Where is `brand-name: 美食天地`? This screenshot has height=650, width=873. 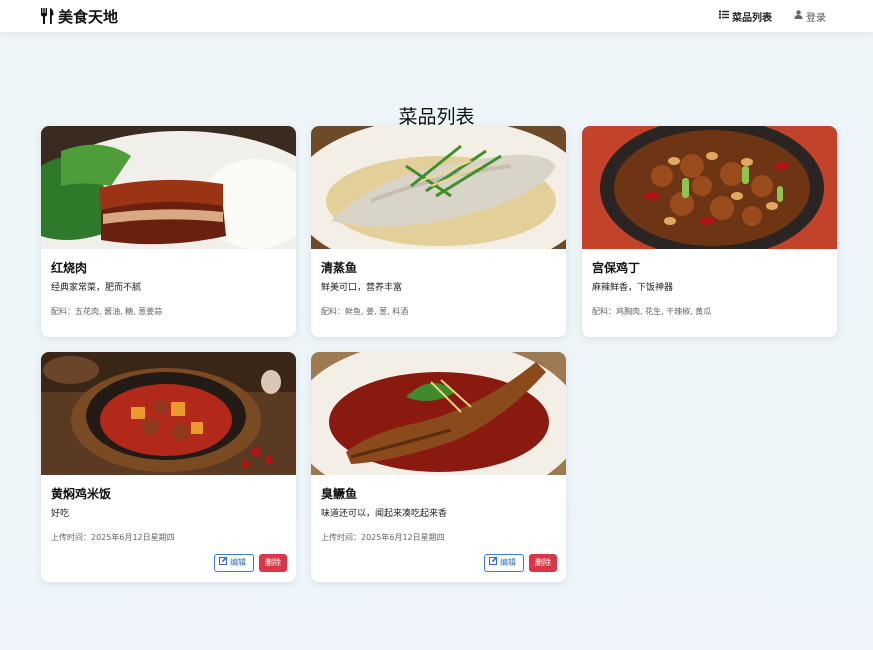
brand-name: 美食天地 is located at coordinates (88, 16).